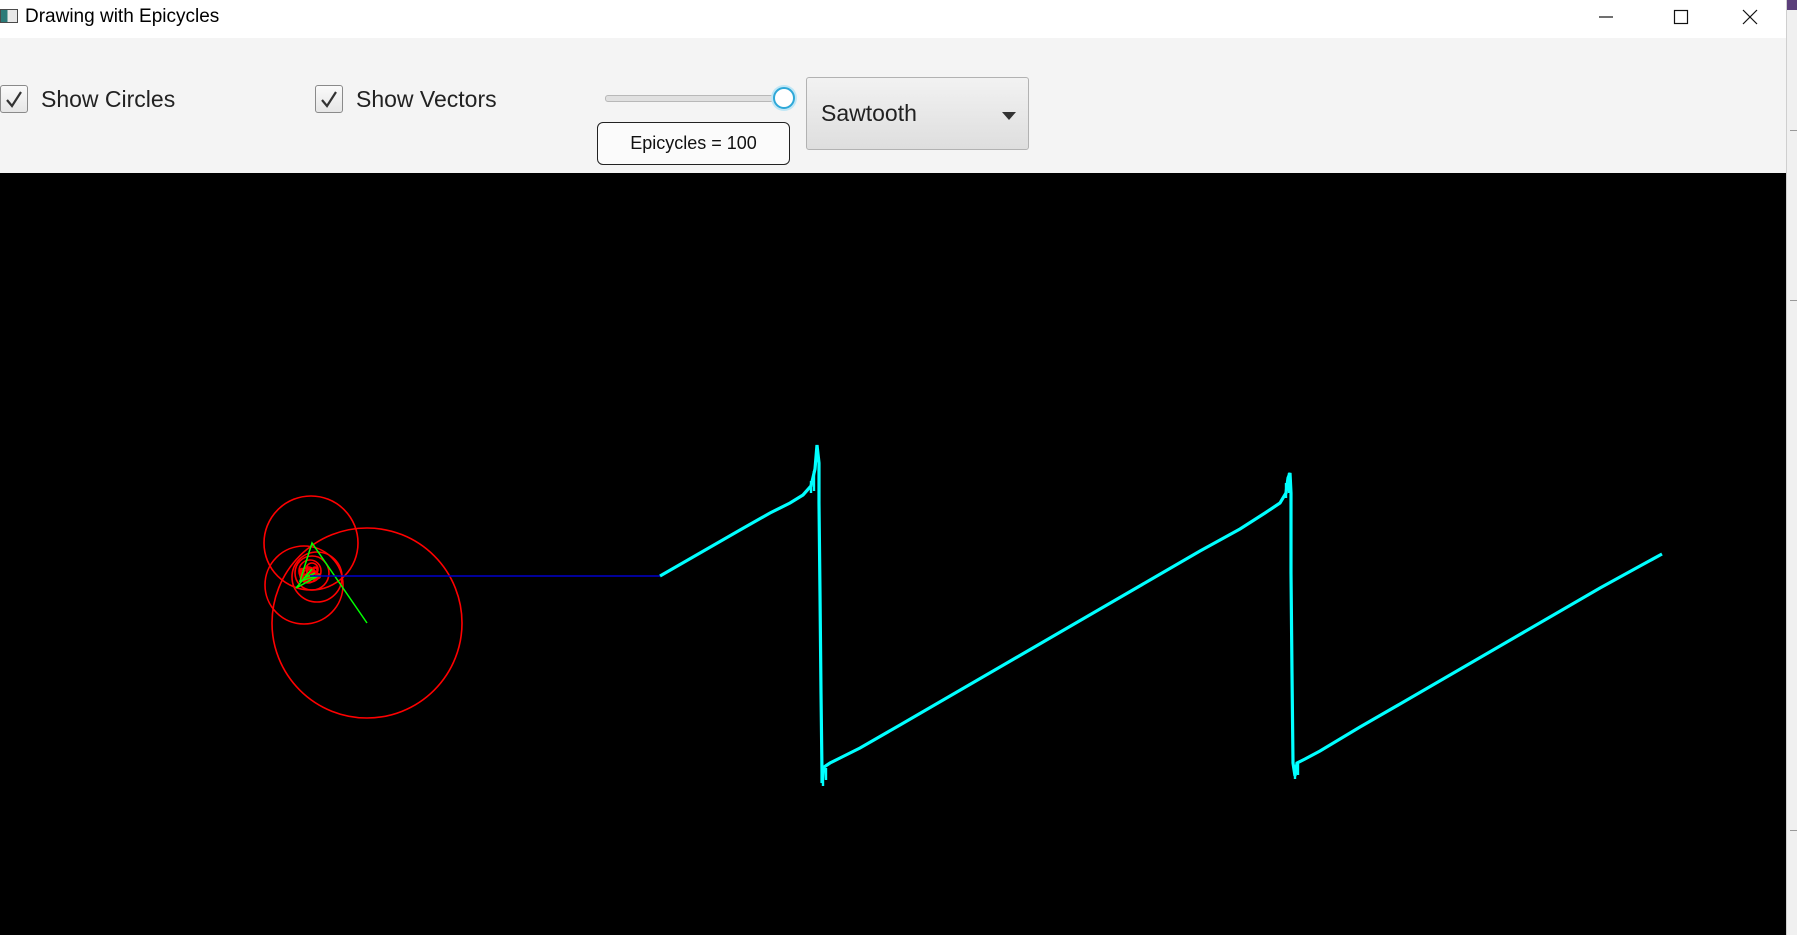 The image size is (1797, 940). I want to click on app-icon, so click(9, 16).